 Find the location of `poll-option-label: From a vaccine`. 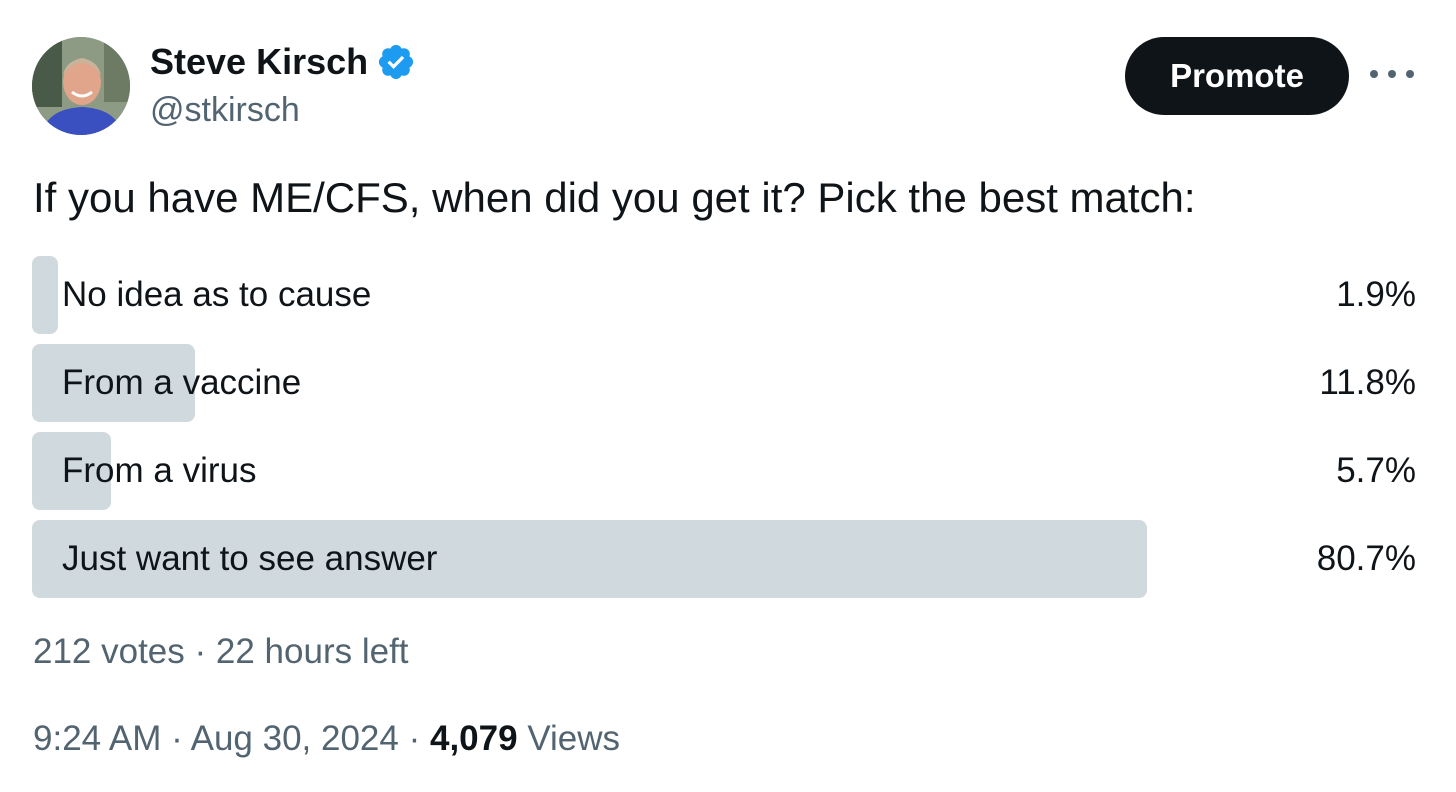

poll-option-label: From a vaccine is located at coordinates (182, 382).